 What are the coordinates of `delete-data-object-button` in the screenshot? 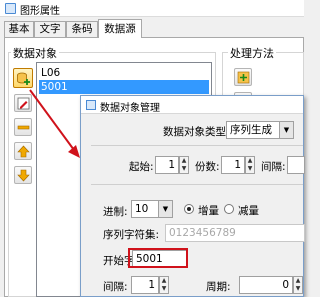 It's located at (23, 127).